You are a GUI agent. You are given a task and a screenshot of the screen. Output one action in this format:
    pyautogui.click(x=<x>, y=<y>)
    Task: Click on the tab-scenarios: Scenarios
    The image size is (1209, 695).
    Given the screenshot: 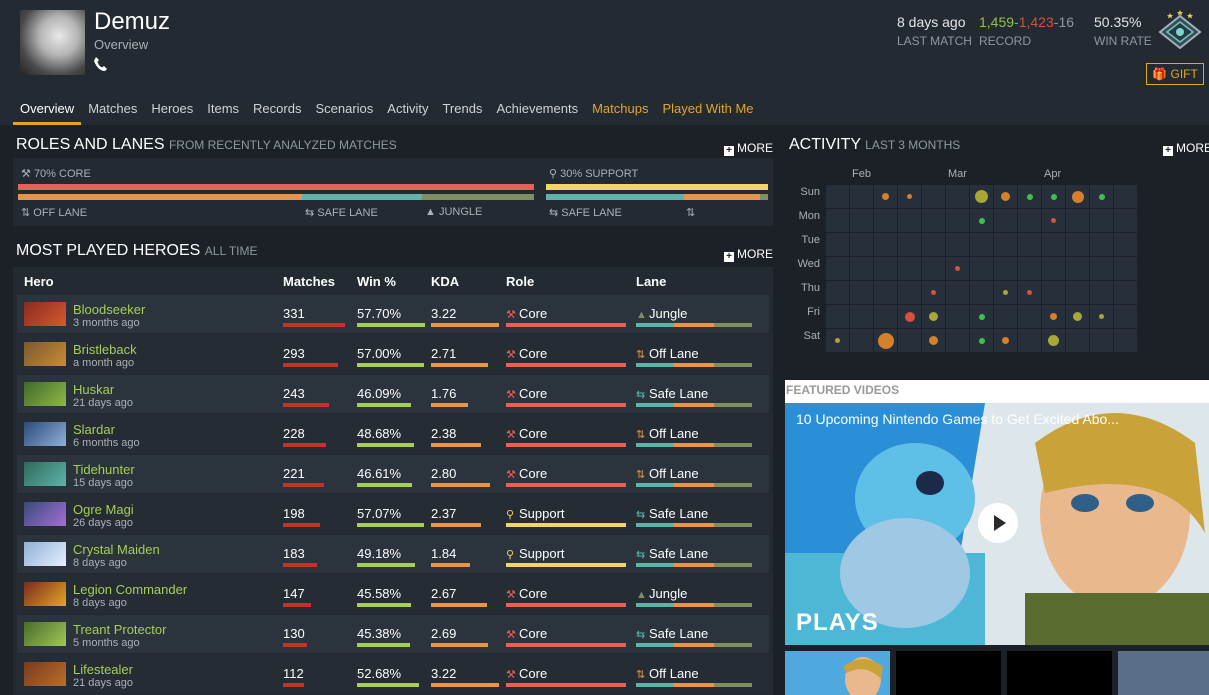 What is the action you would take?
    pyautogui.click(x=344, y=110)
    